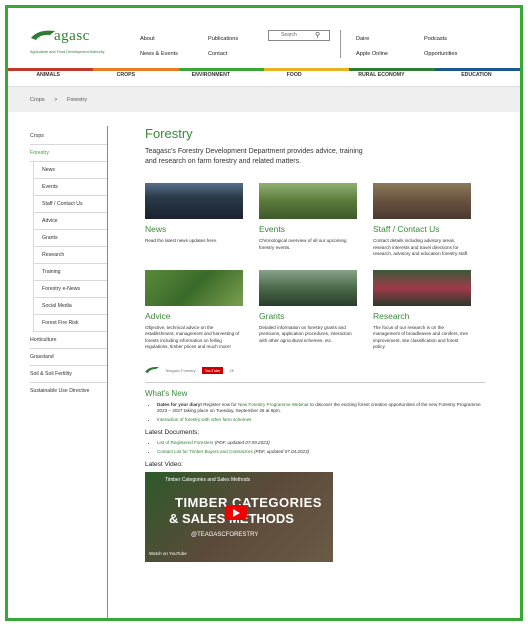 The width and height of the screenshot is (528, 626). I want to click on topnav-news-events: News & Events, so click(159, 54).